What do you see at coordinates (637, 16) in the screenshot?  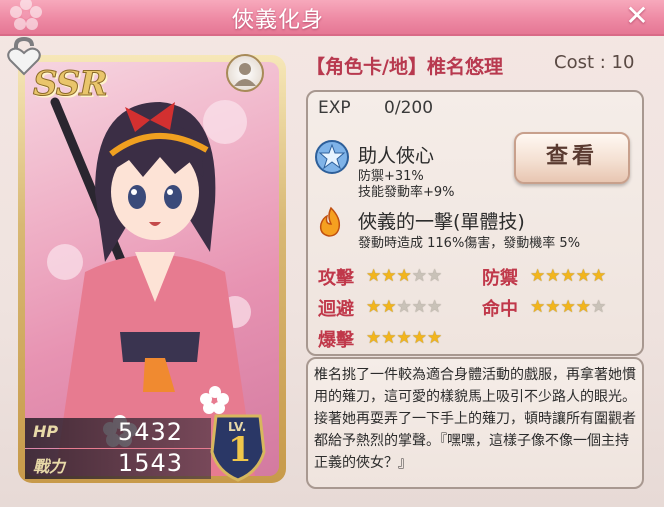 I see `close-button: ✕` at bounding box center [637, 16].